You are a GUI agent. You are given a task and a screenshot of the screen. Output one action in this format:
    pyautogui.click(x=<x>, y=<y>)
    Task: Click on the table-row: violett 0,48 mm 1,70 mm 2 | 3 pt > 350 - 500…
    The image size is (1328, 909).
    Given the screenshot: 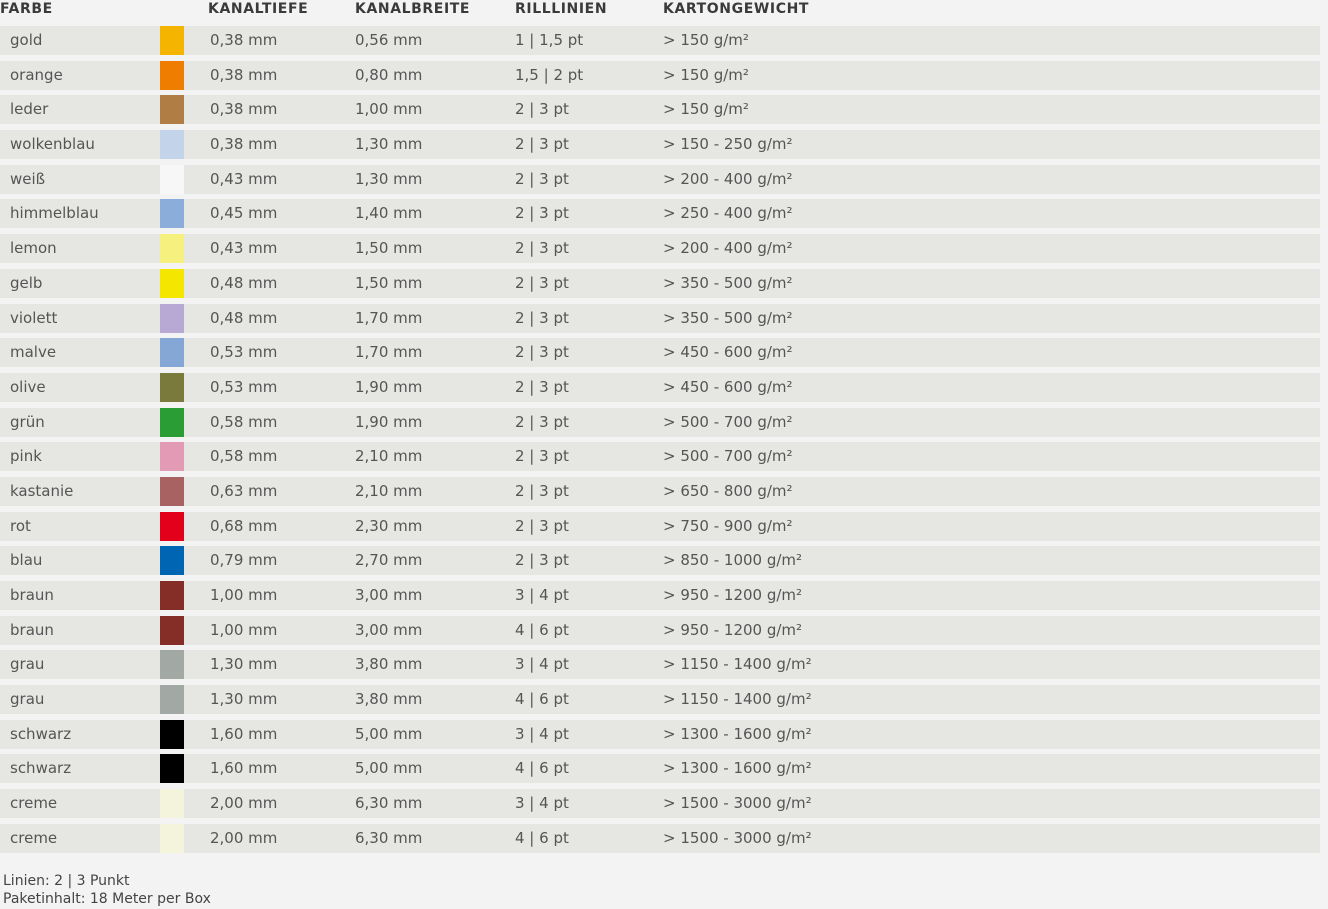 What is the action you would take?
    pyautogui.click(x=660, y=318)
    